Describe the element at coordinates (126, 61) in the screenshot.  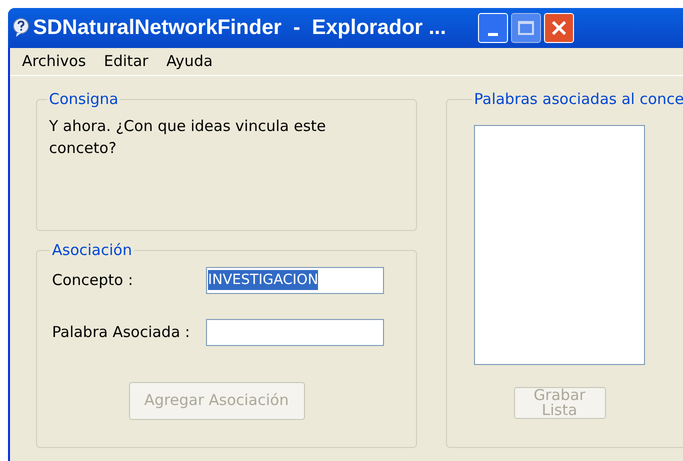
I see `menu-item: Editar` at that location.